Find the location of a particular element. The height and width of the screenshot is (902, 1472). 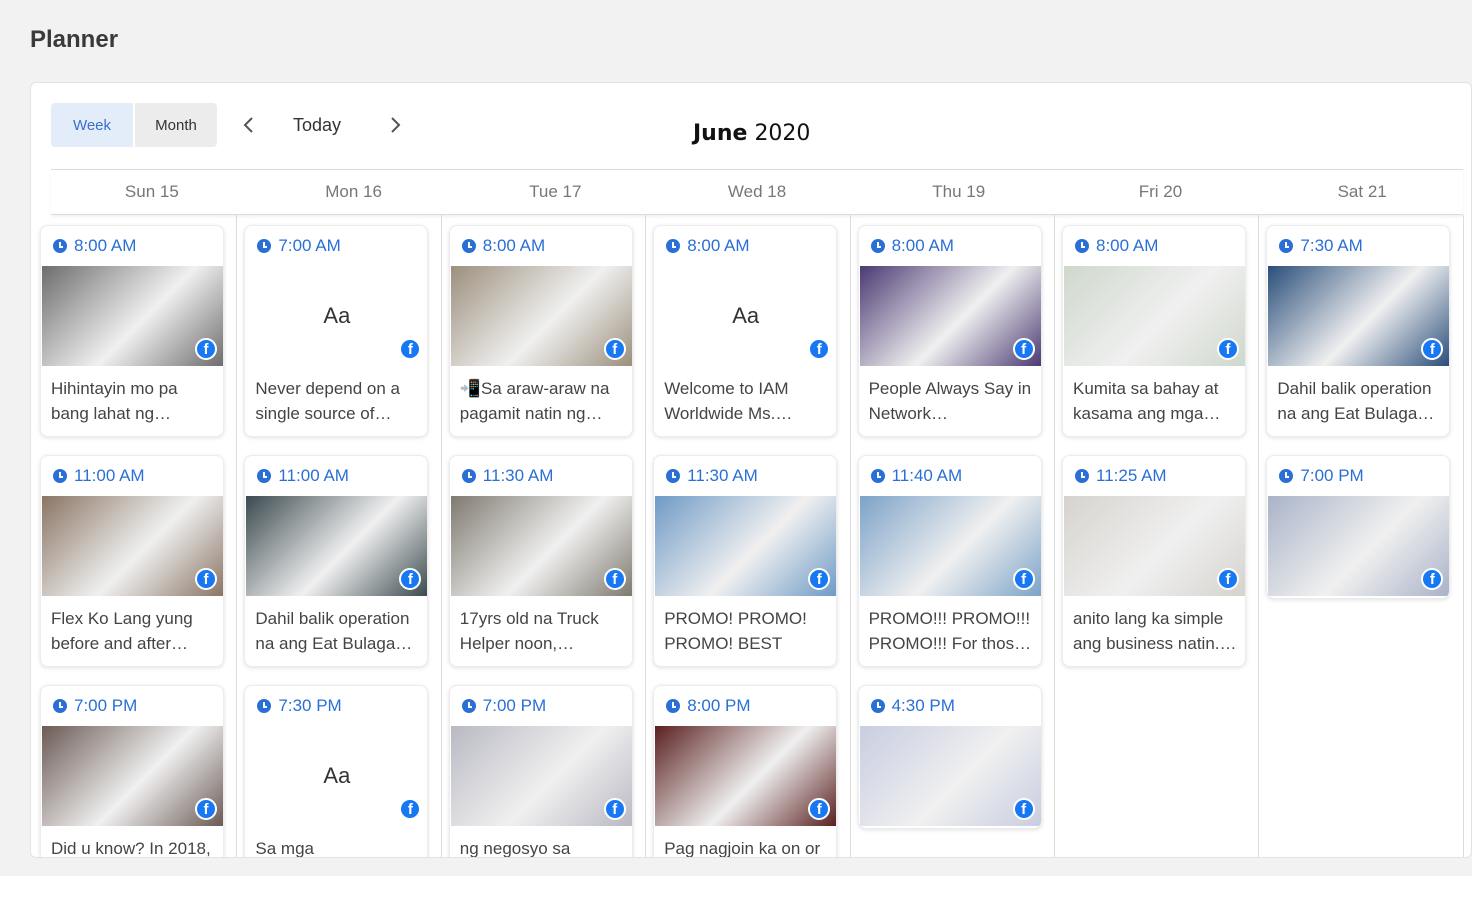

post-card: 8:00 PM f Pag nagjoin ka on or is located at coordinates (745, 771).